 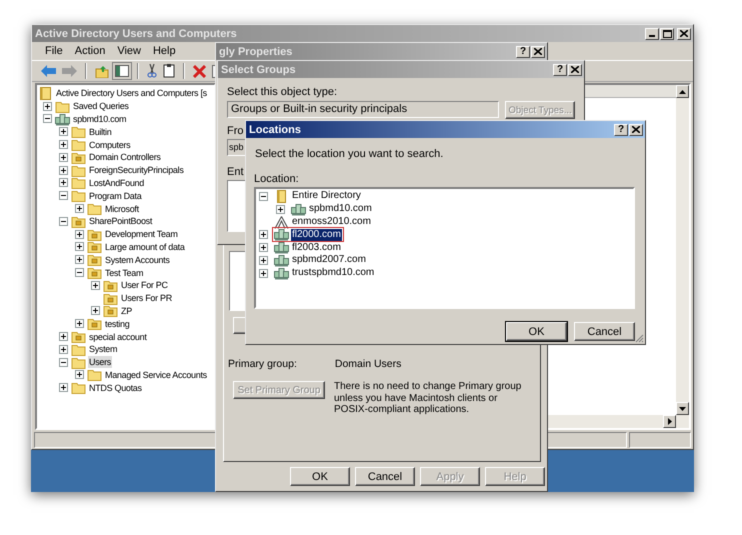 I want to click on scroll-right-button, so click(x=669, y=421).